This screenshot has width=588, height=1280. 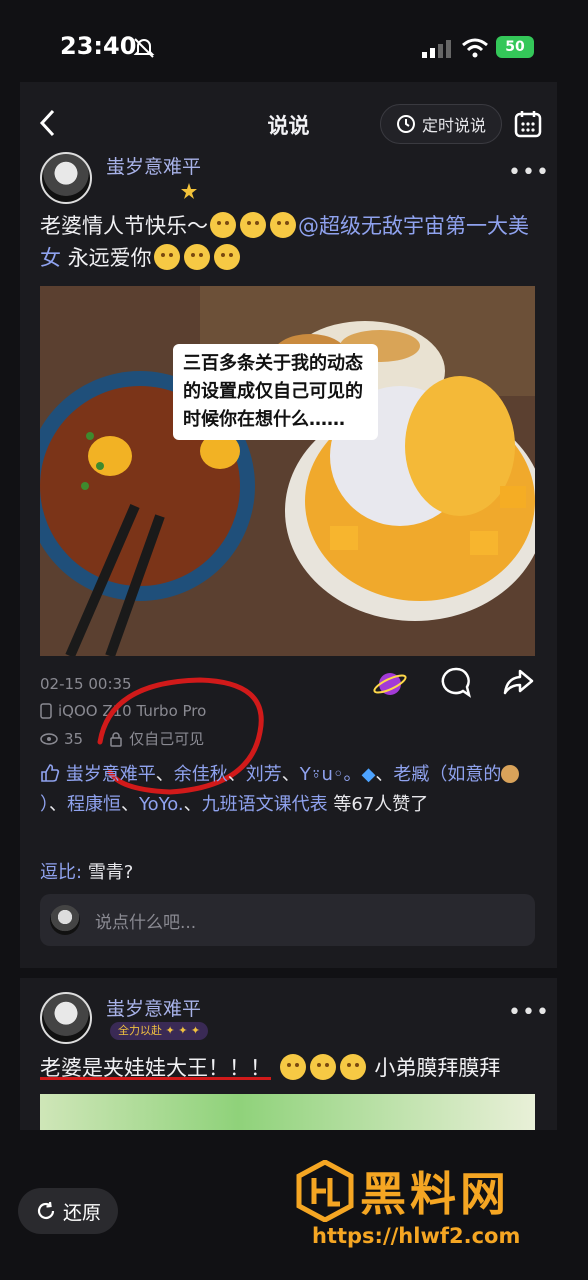 I want to click on status-bar: 23:40 50, so click(x=294, y=45).